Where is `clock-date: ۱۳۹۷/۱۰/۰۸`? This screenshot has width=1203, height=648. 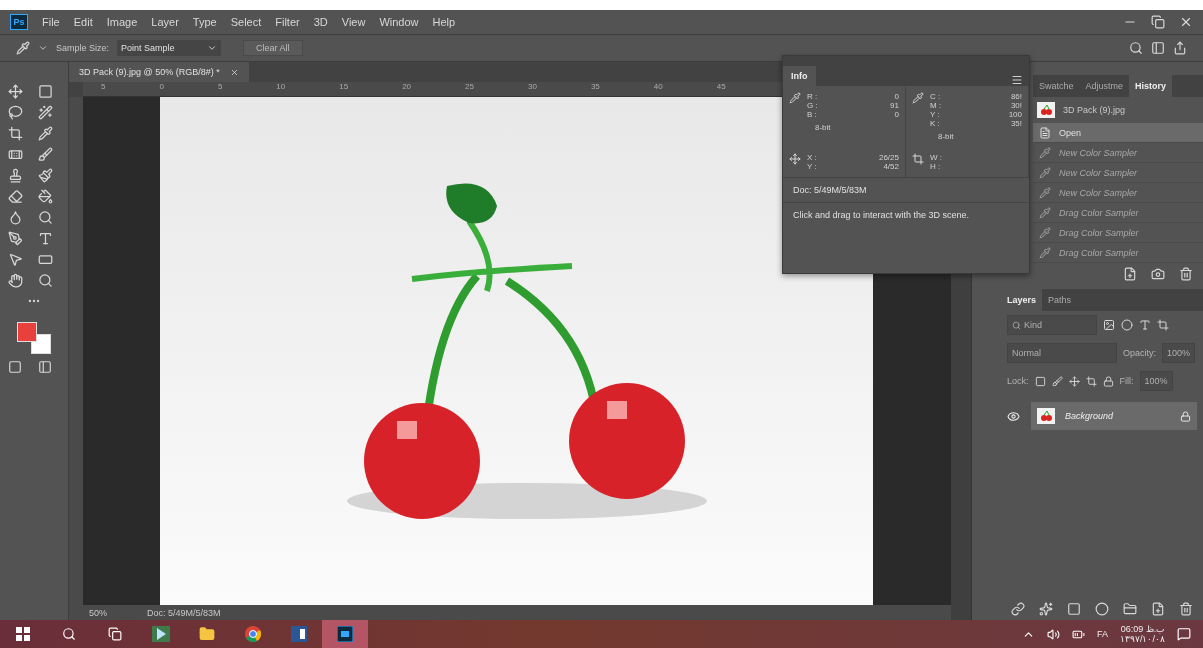 clock-date: ۱۳۹۷/۱۰/۰۸ is located at coordinates (1142, 639).